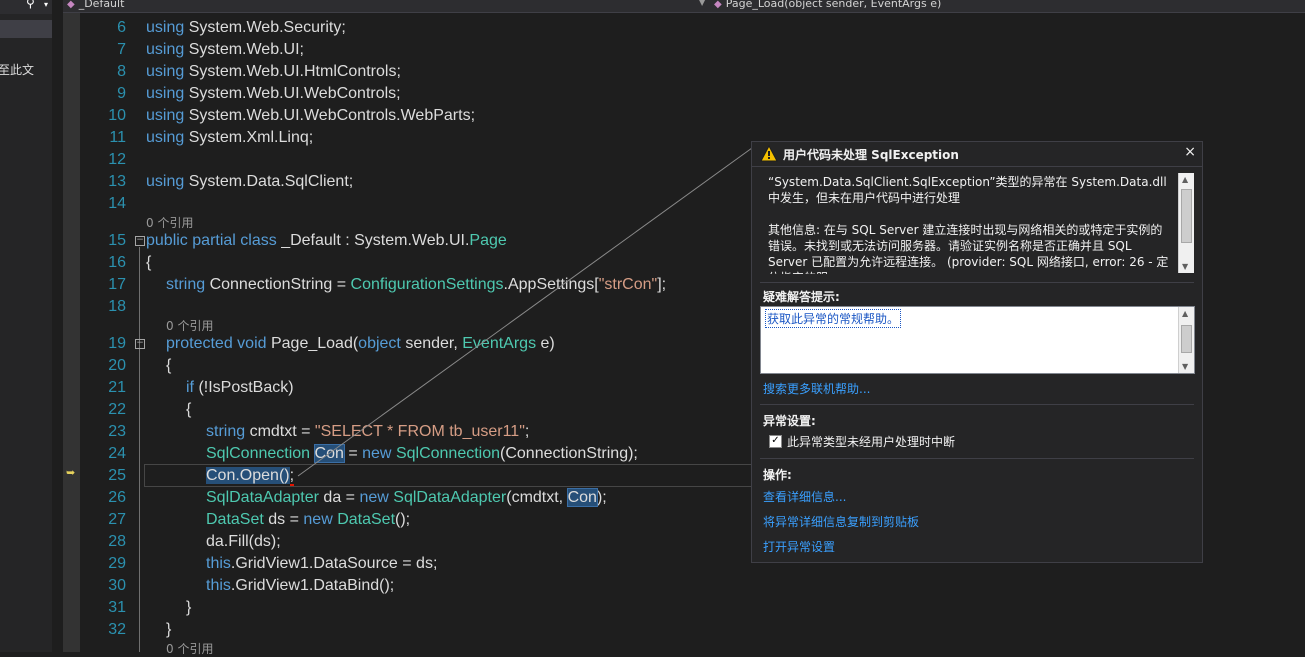 Image resolution: width=1305 pixels, height=657 pixels. Describe the element at coordinates (789, 421) in the screenshot. I see `settings-heading: 异常设置:` at that location.